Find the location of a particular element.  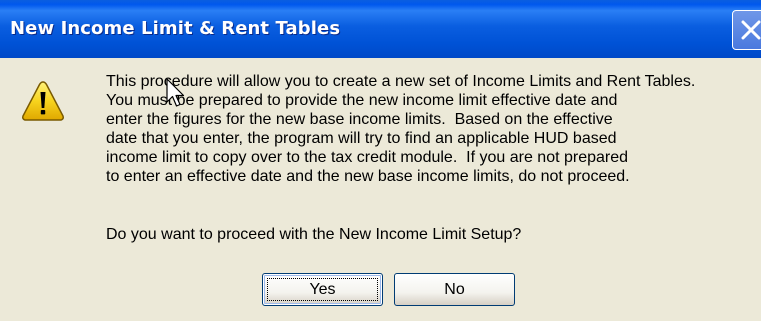

yes-button-label: Yes is located at coordinates (322, 289).